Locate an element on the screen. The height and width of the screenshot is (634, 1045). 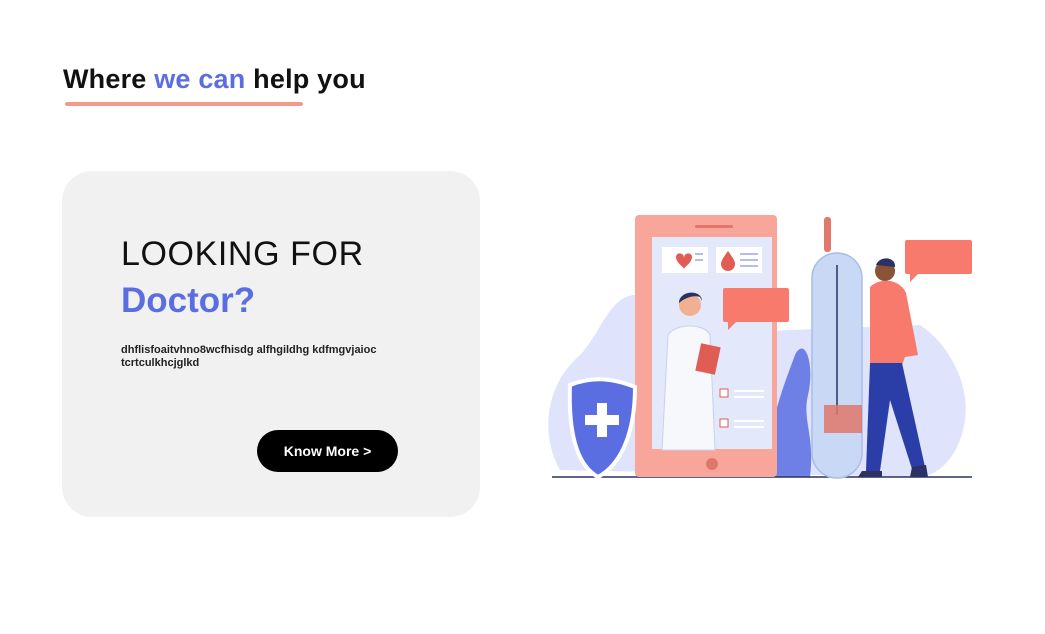
phone-speaker is located at coordinates (714, 226).